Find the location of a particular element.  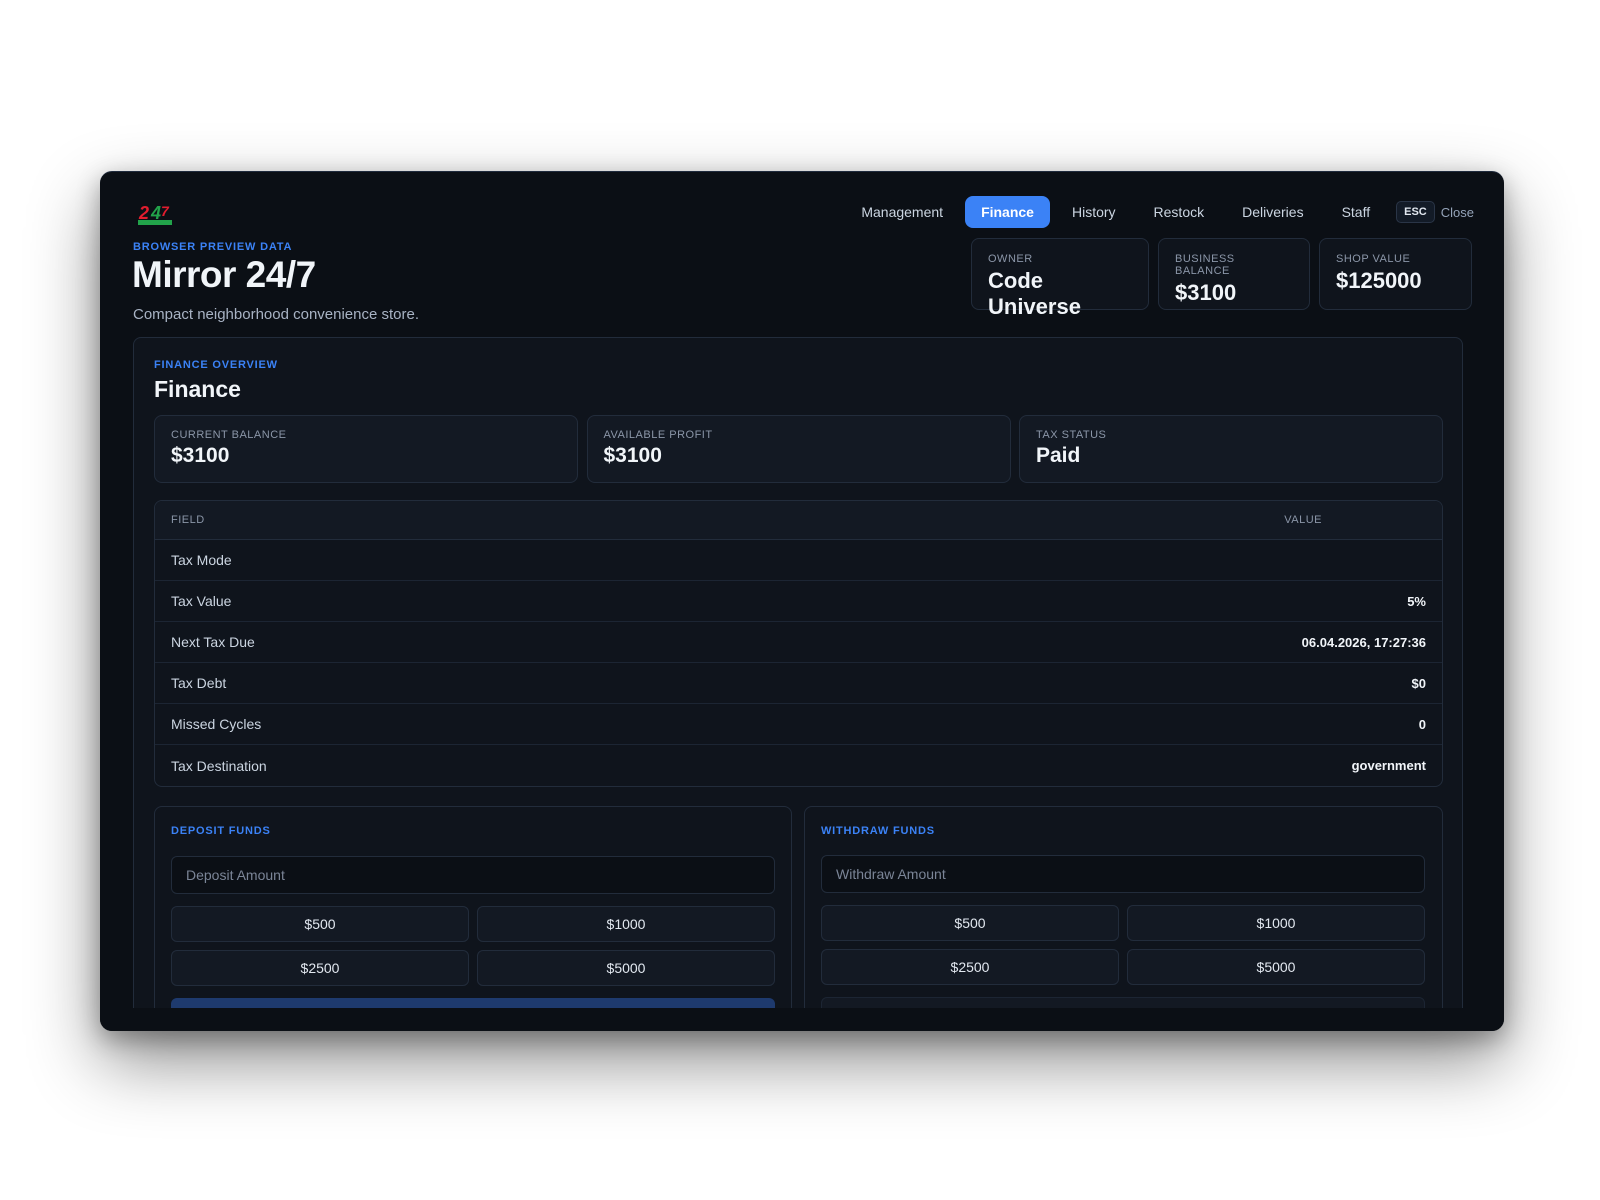

withdraw-heading: WITHDRAW FUNDS is located at coordinates (878, 831).